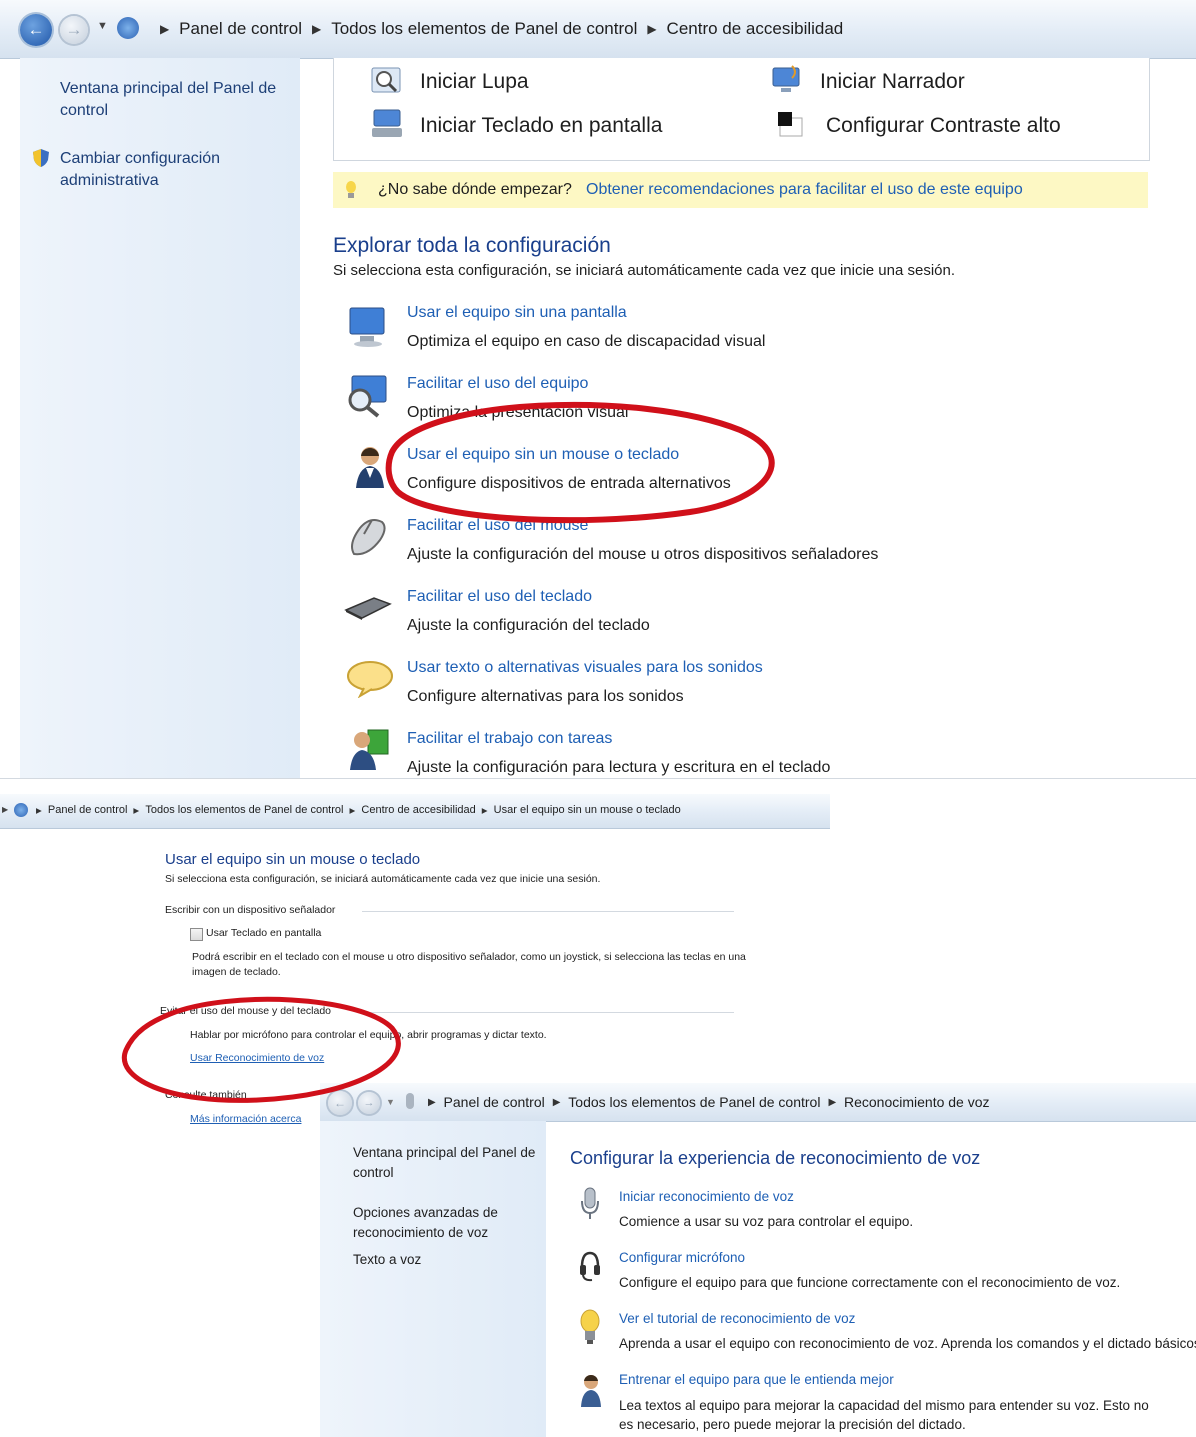 This screenshot has width=1196, height=1437. I want to click on item-easier-computer-link: Facilitar el uso del equipo, so click(497, 384).